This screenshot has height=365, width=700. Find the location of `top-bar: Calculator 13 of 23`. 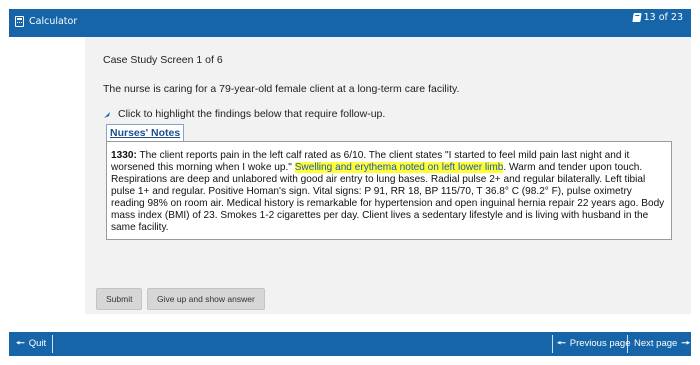

top-bar: Calculator 13 of 23 is located at coordinates (350, 23).